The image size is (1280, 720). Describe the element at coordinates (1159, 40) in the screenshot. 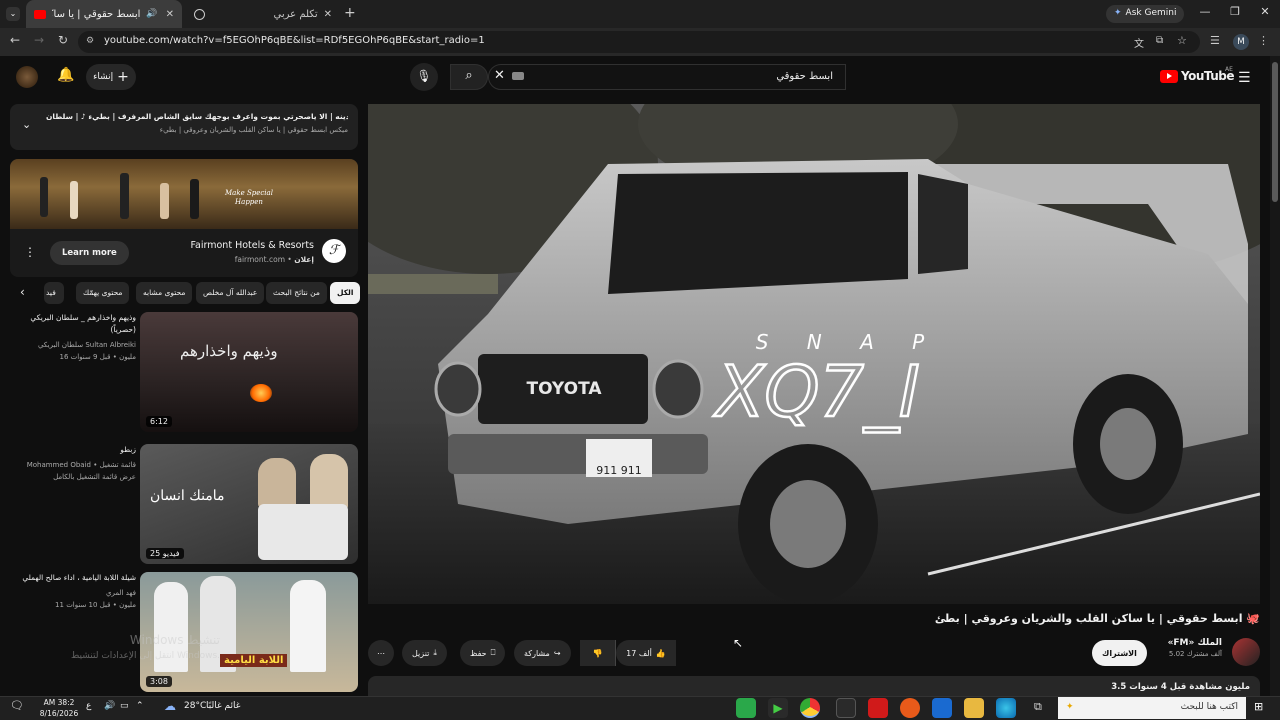

I see `install-app-icon: ⧉` at that location.